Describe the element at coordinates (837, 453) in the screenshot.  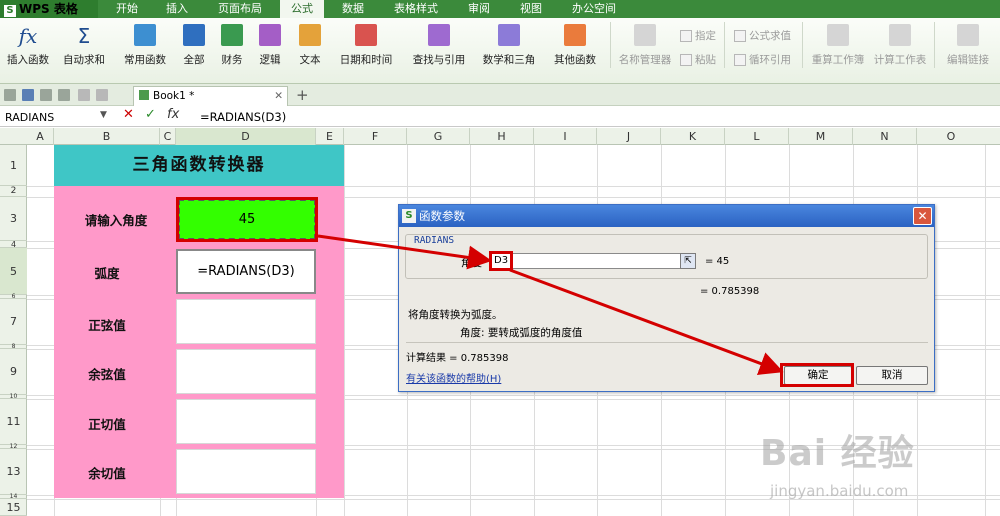
I see `baidu-watermark: Bai 经验` at that location.